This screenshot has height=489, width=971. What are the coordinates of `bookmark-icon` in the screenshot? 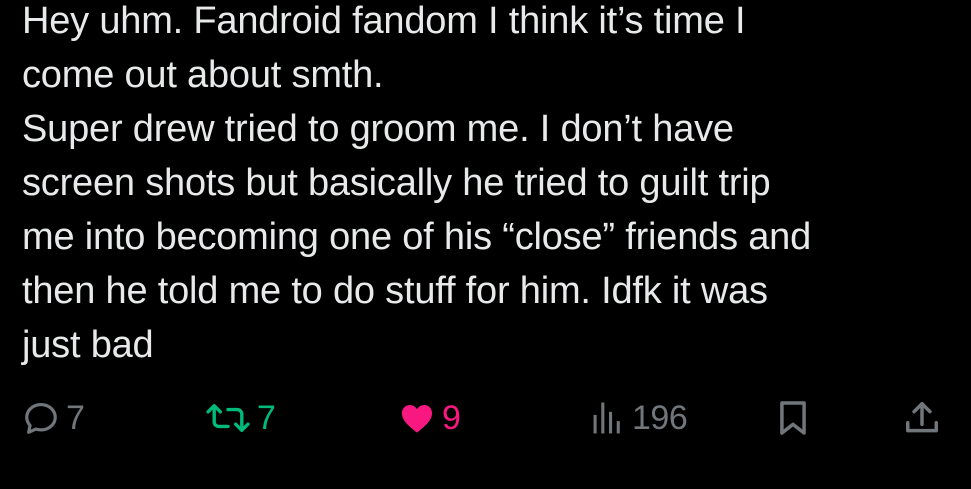 It's located at (793, 418).